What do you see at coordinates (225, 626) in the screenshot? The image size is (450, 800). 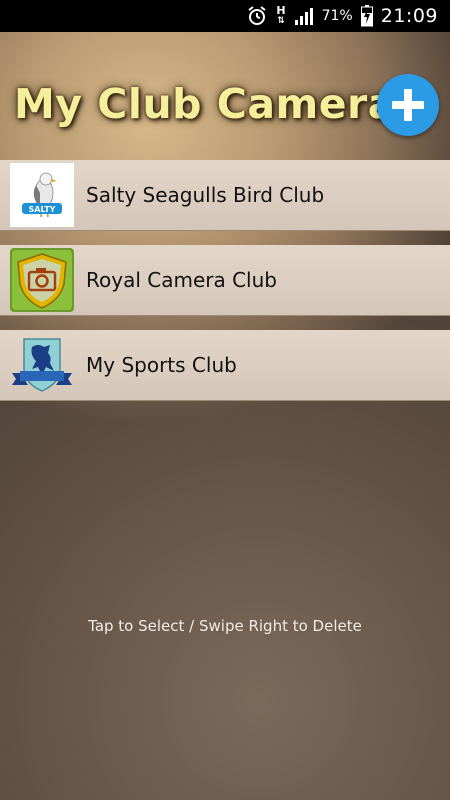 I see `usage-hint: Tap to Select / Swipe Right to Delete` at bounding box center [225, 626].